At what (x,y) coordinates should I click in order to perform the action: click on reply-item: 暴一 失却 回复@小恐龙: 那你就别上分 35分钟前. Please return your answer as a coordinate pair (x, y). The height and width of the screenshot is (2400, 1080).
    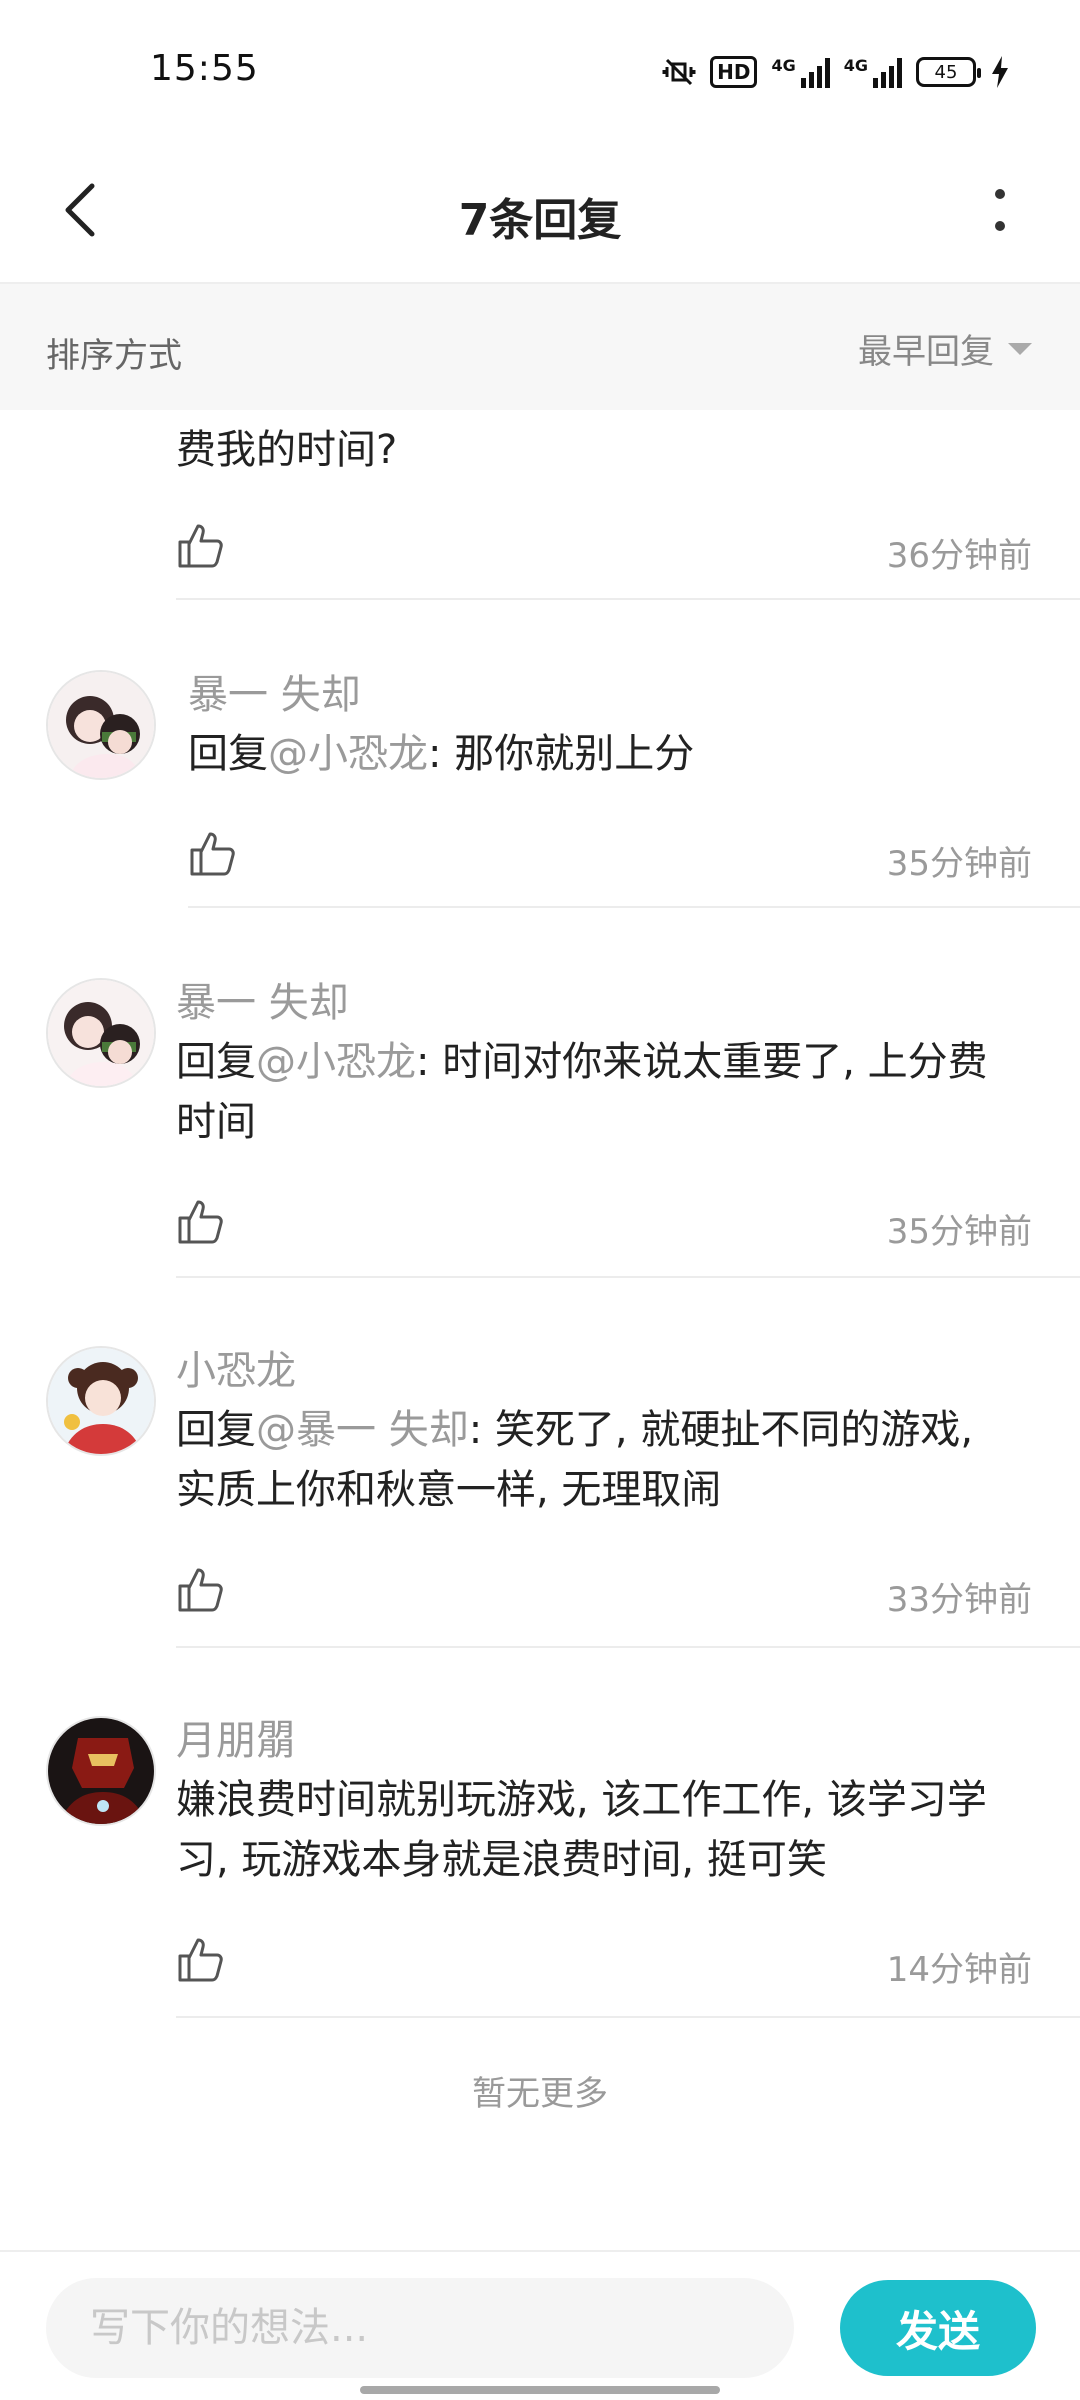
    Looking at the image, I should click on (540, 755).